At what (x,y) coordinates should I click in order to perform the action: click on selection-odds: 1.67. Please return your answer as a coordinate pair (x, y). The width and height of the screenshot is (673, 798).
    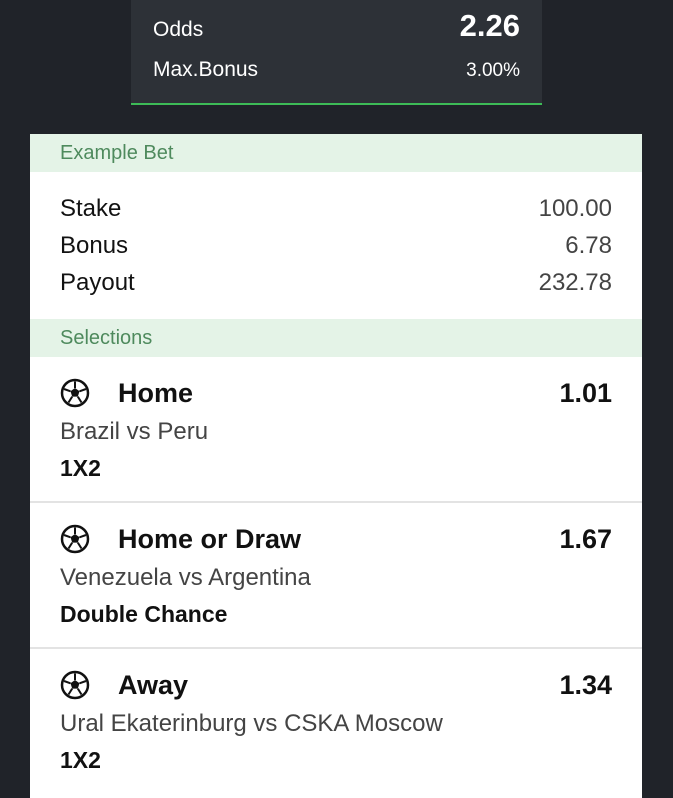
    Looking at the image, I should click on (585, 539).